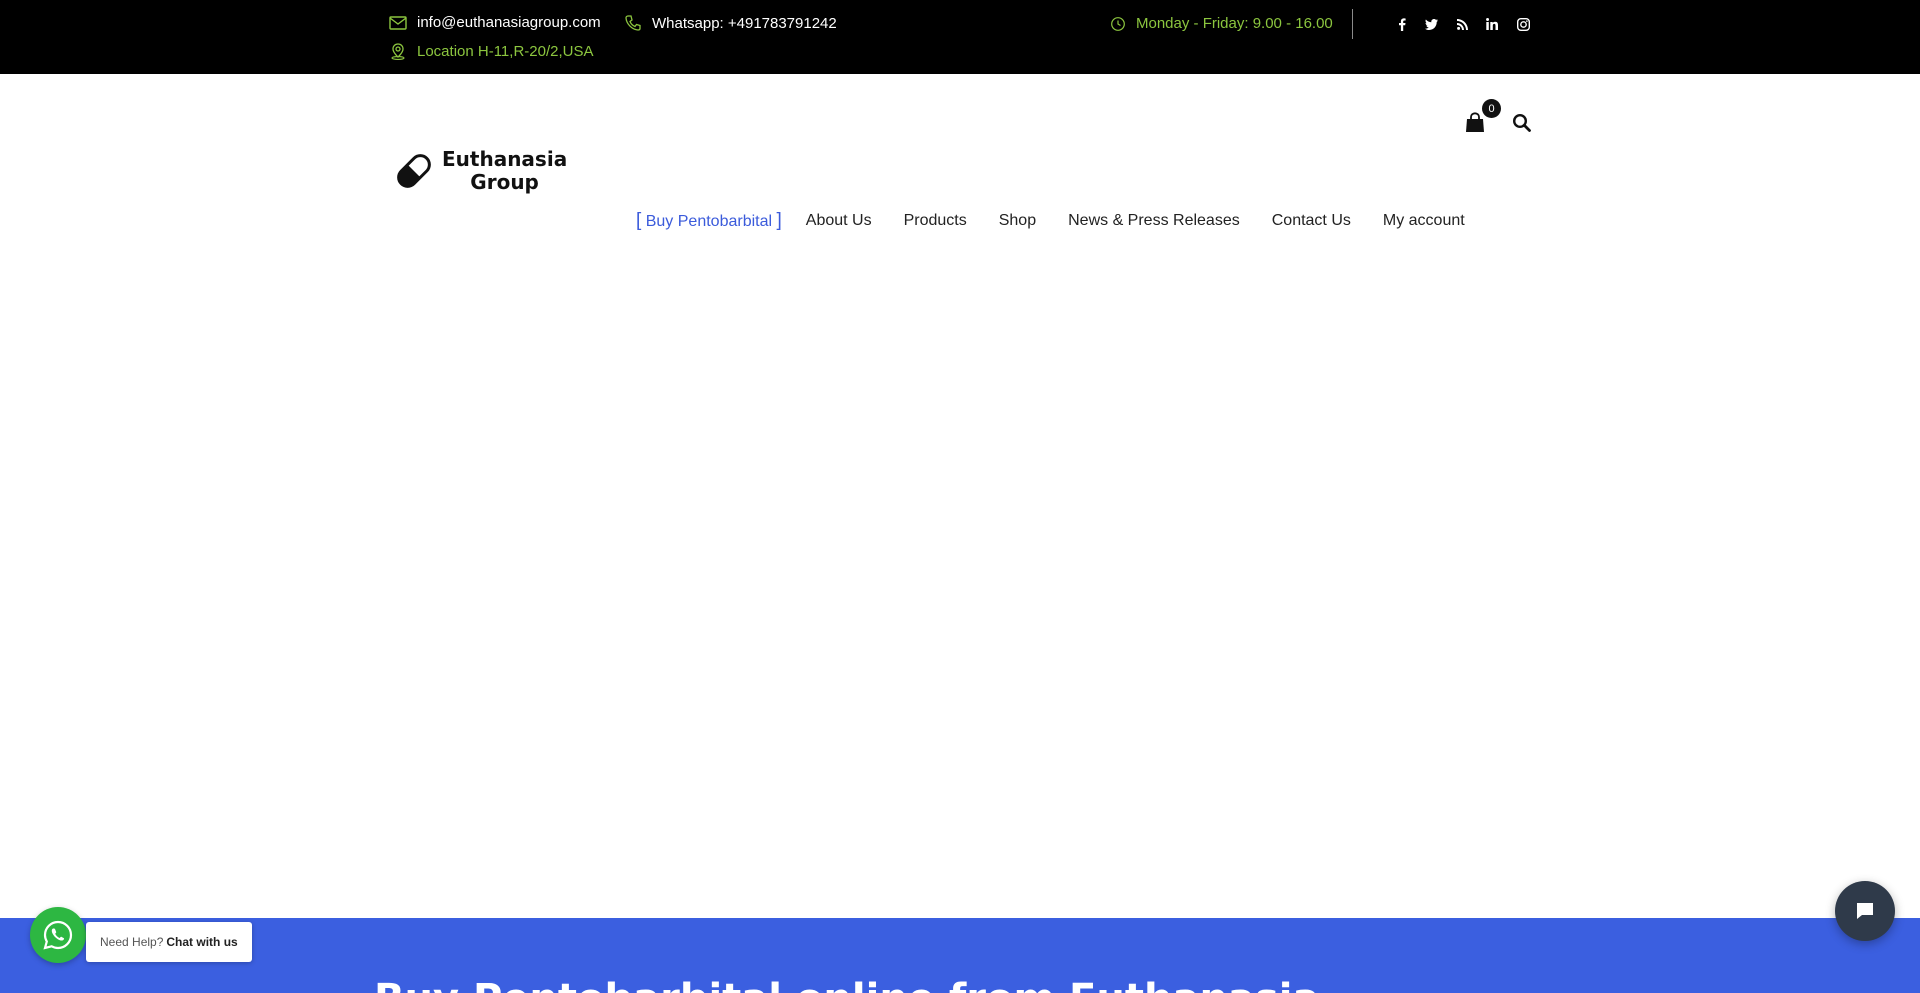  I want to click on whatsapp-chat-button, so click(58, 935).